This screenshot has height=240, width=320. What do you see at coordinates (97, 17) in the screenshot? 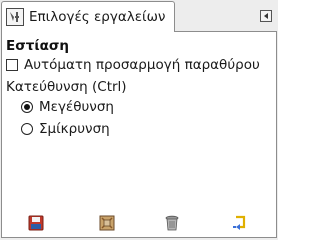
I see `tab-title: Επιλογές εργαλείων` at bounding box center [97, 17].